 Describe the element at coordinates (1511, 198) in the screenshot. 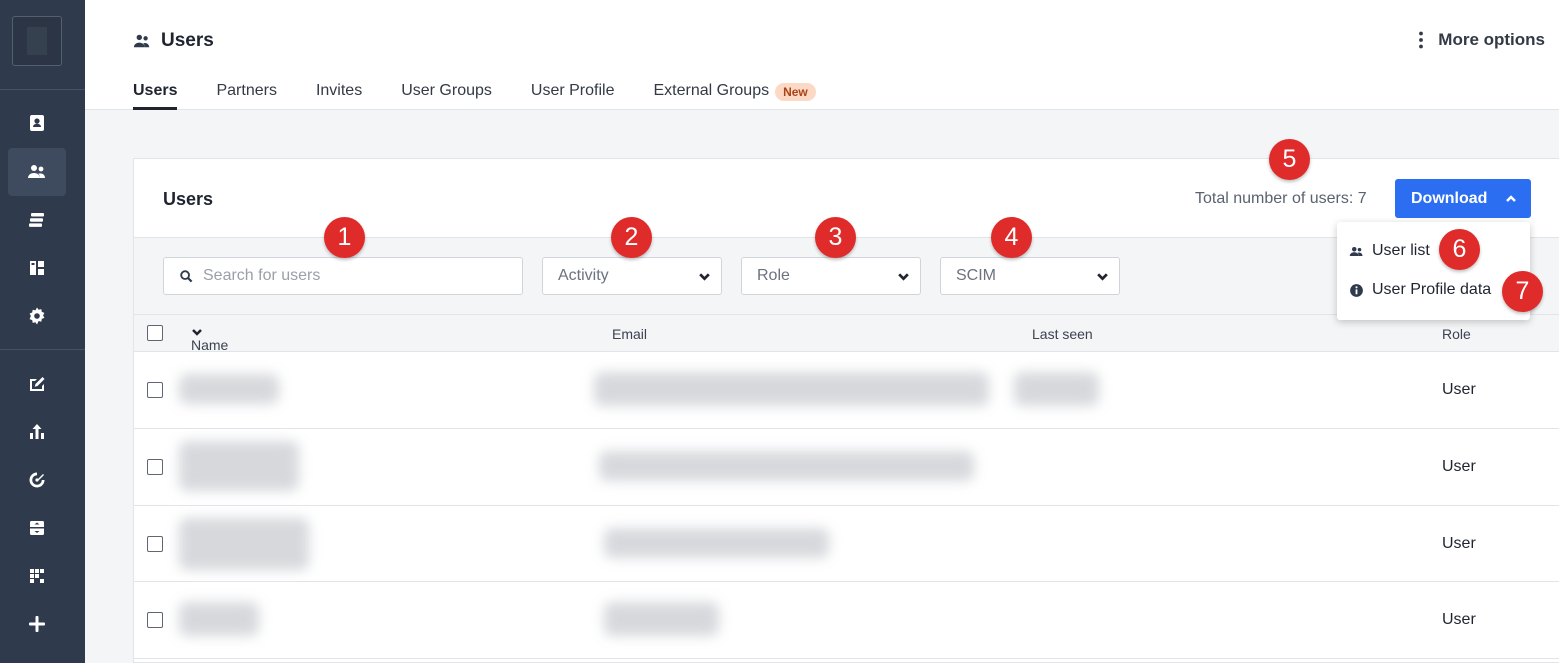

I see `chevron-up-icon` at that location.